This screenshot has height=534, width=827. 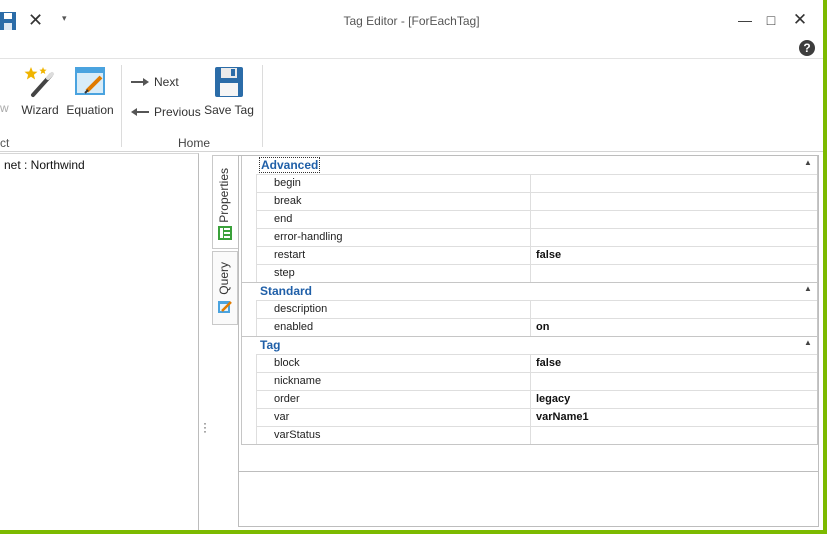 What do you see at coordinates (286, 291) in the screenshot?
I see `category-label: Standard` at bounding box center [286, 291].